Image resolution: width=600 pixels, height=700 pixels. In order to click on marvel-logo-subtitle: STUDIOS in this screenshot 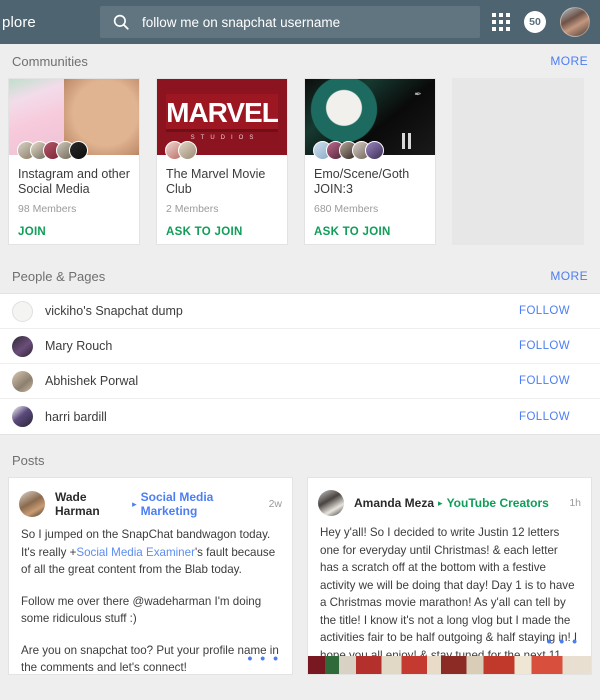, I will do `click(225, 137)`.